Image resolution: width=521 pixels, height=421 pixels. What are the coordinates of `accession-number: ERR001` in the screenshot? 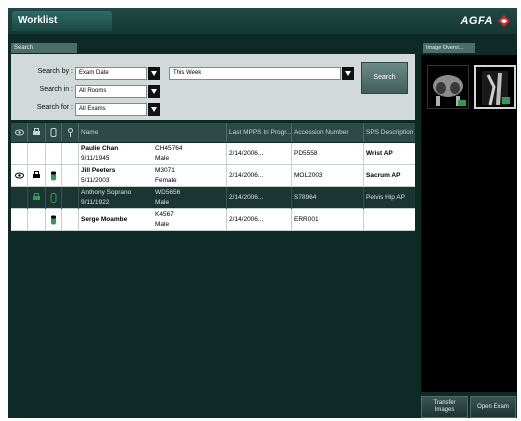 It's located at (306, 219).